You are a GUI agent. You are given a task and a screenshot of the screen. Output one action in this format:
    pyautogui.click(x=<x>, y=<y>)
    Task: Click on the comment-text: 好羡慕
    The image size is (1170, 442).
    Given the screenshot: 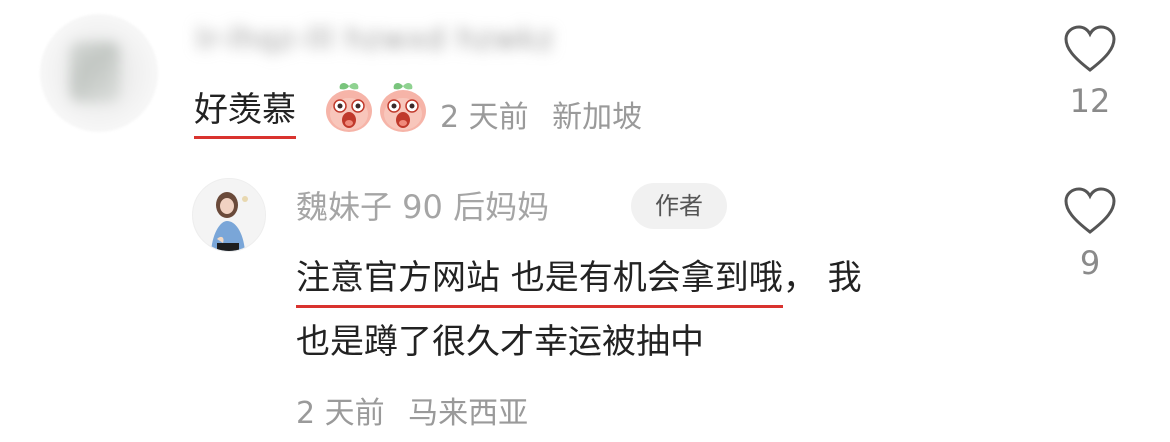 What is the action you would take?
    pyautogui.click(x=245, y=110)
    